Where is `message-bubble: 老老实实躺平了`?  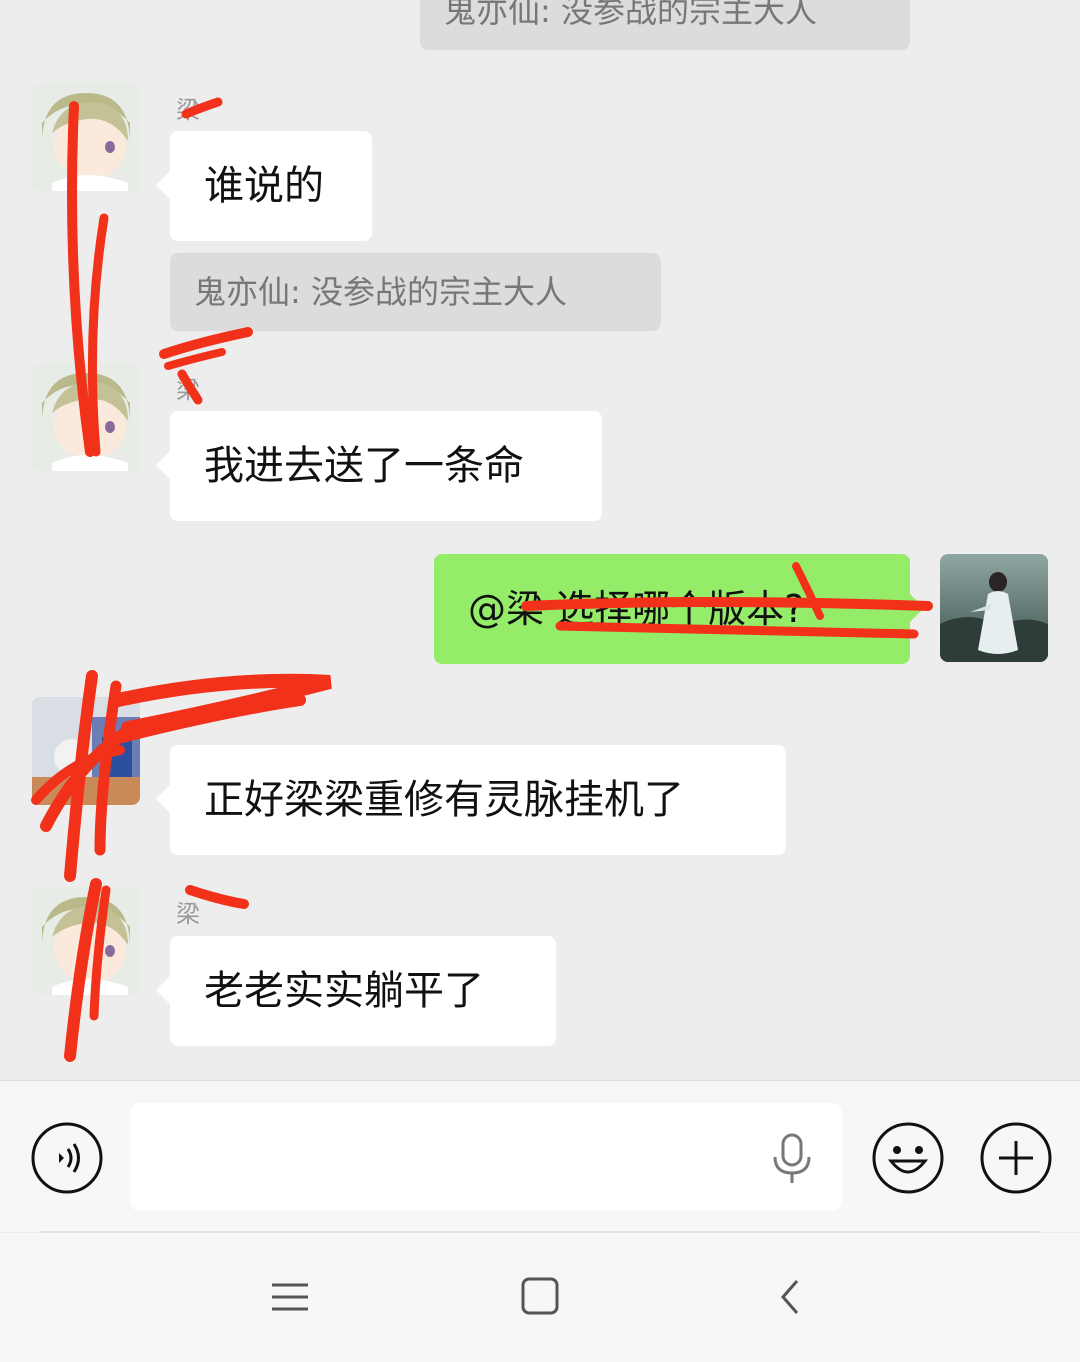
message-bubble: 老老实实躺平了 is located at coordinates (356, 991).